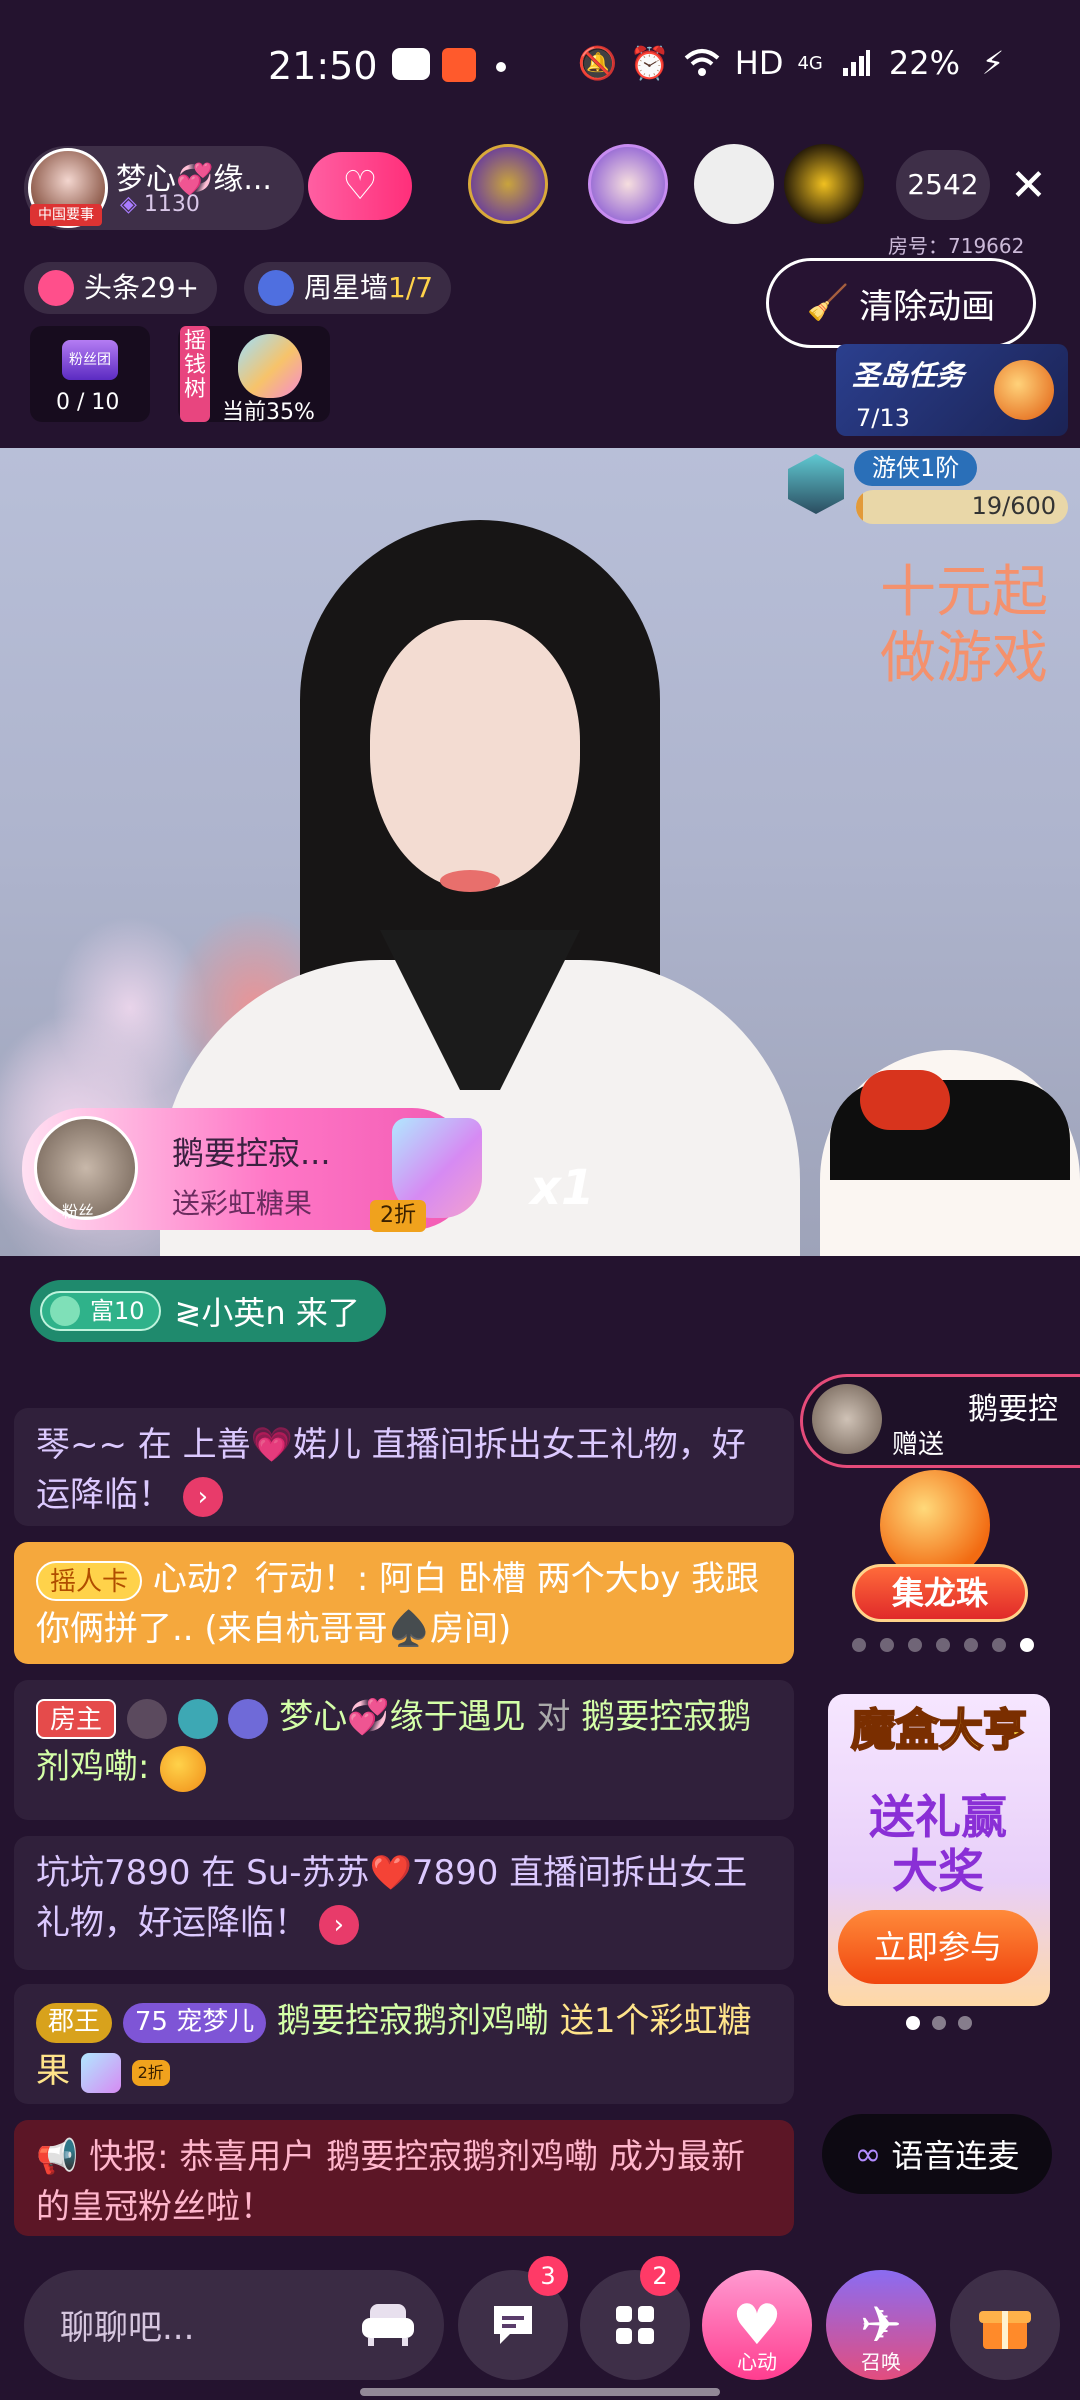 This screenshot has width=1080, height=2400. Describe the element at coordinates (90, 360) in the screenshot. I see `fan-club-icon: 粉丝团` at that location.